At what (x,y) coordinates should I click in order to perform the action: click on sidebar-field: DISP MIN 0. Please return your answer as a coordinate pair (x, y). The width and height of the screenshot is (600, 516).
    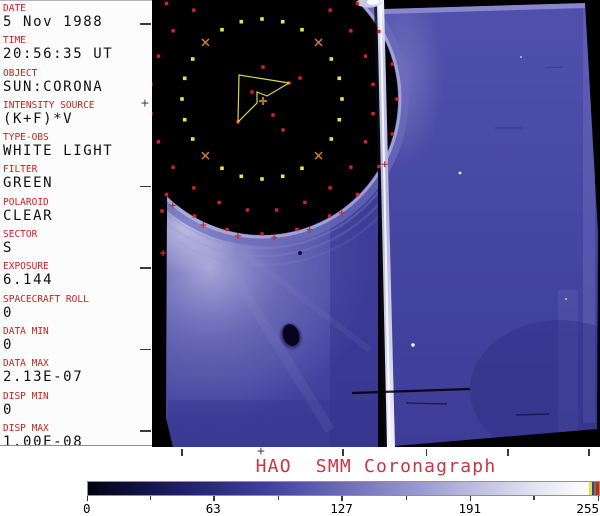
    Looking at the image, I should click on (76, 407).